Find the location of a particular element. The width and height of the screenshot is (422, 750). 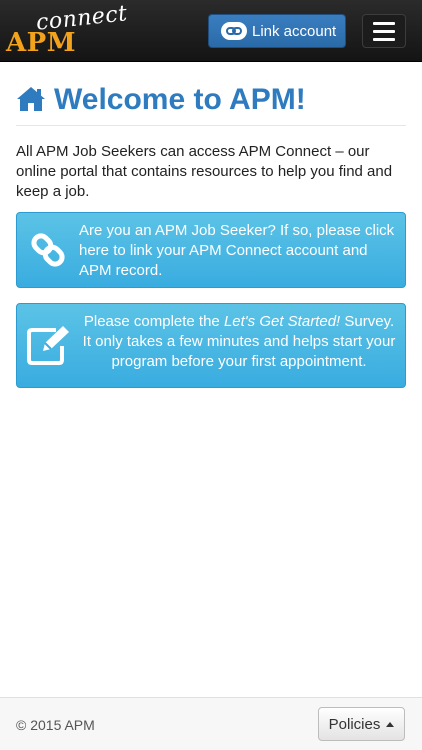

policies-dropup-button: Policies is located at coordinates (361, 724).